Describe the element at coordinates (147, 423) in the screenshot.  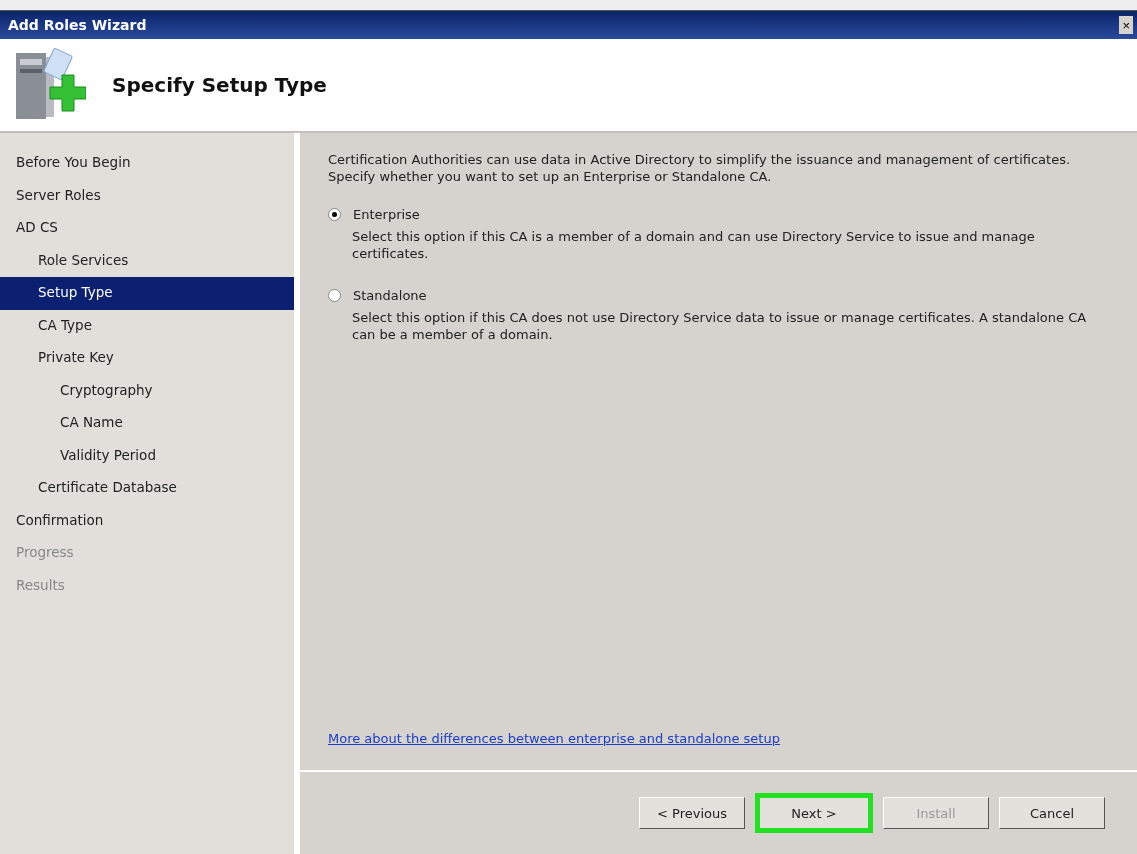
I see `nav-item: CA Name` at that location.